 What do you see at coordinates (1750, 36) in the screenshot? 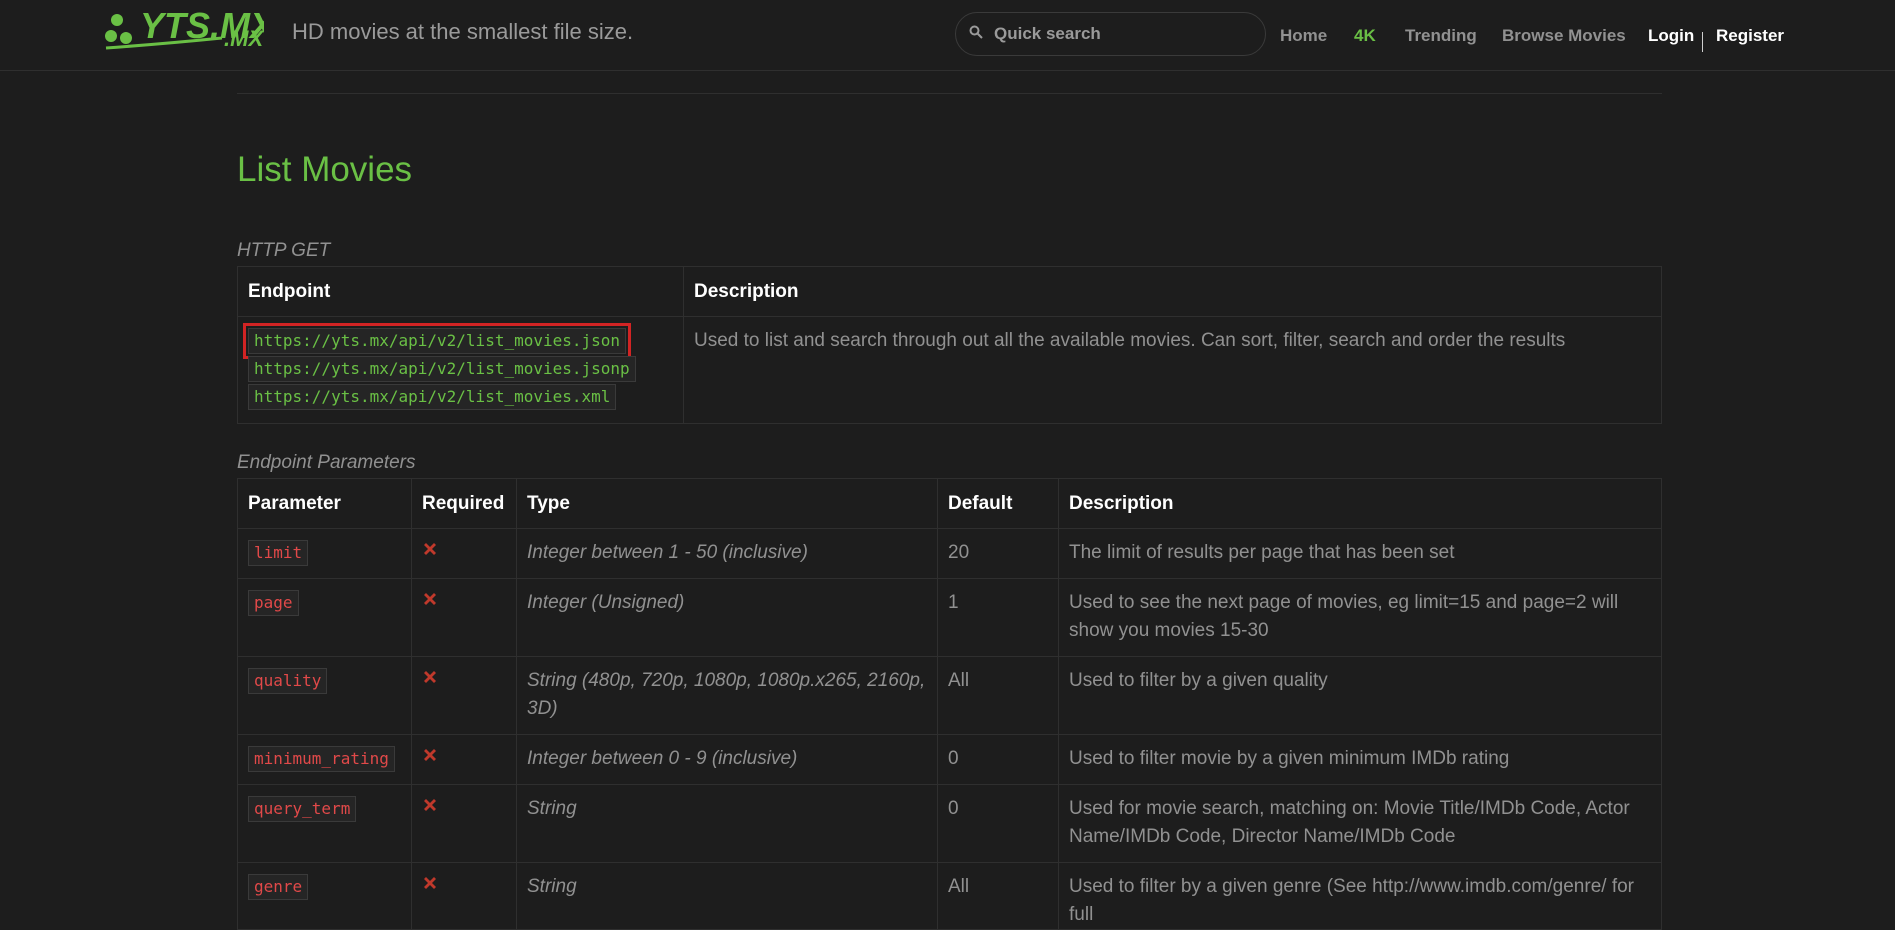
I see `nav-register: Register` at bounding box center [1750, 36].